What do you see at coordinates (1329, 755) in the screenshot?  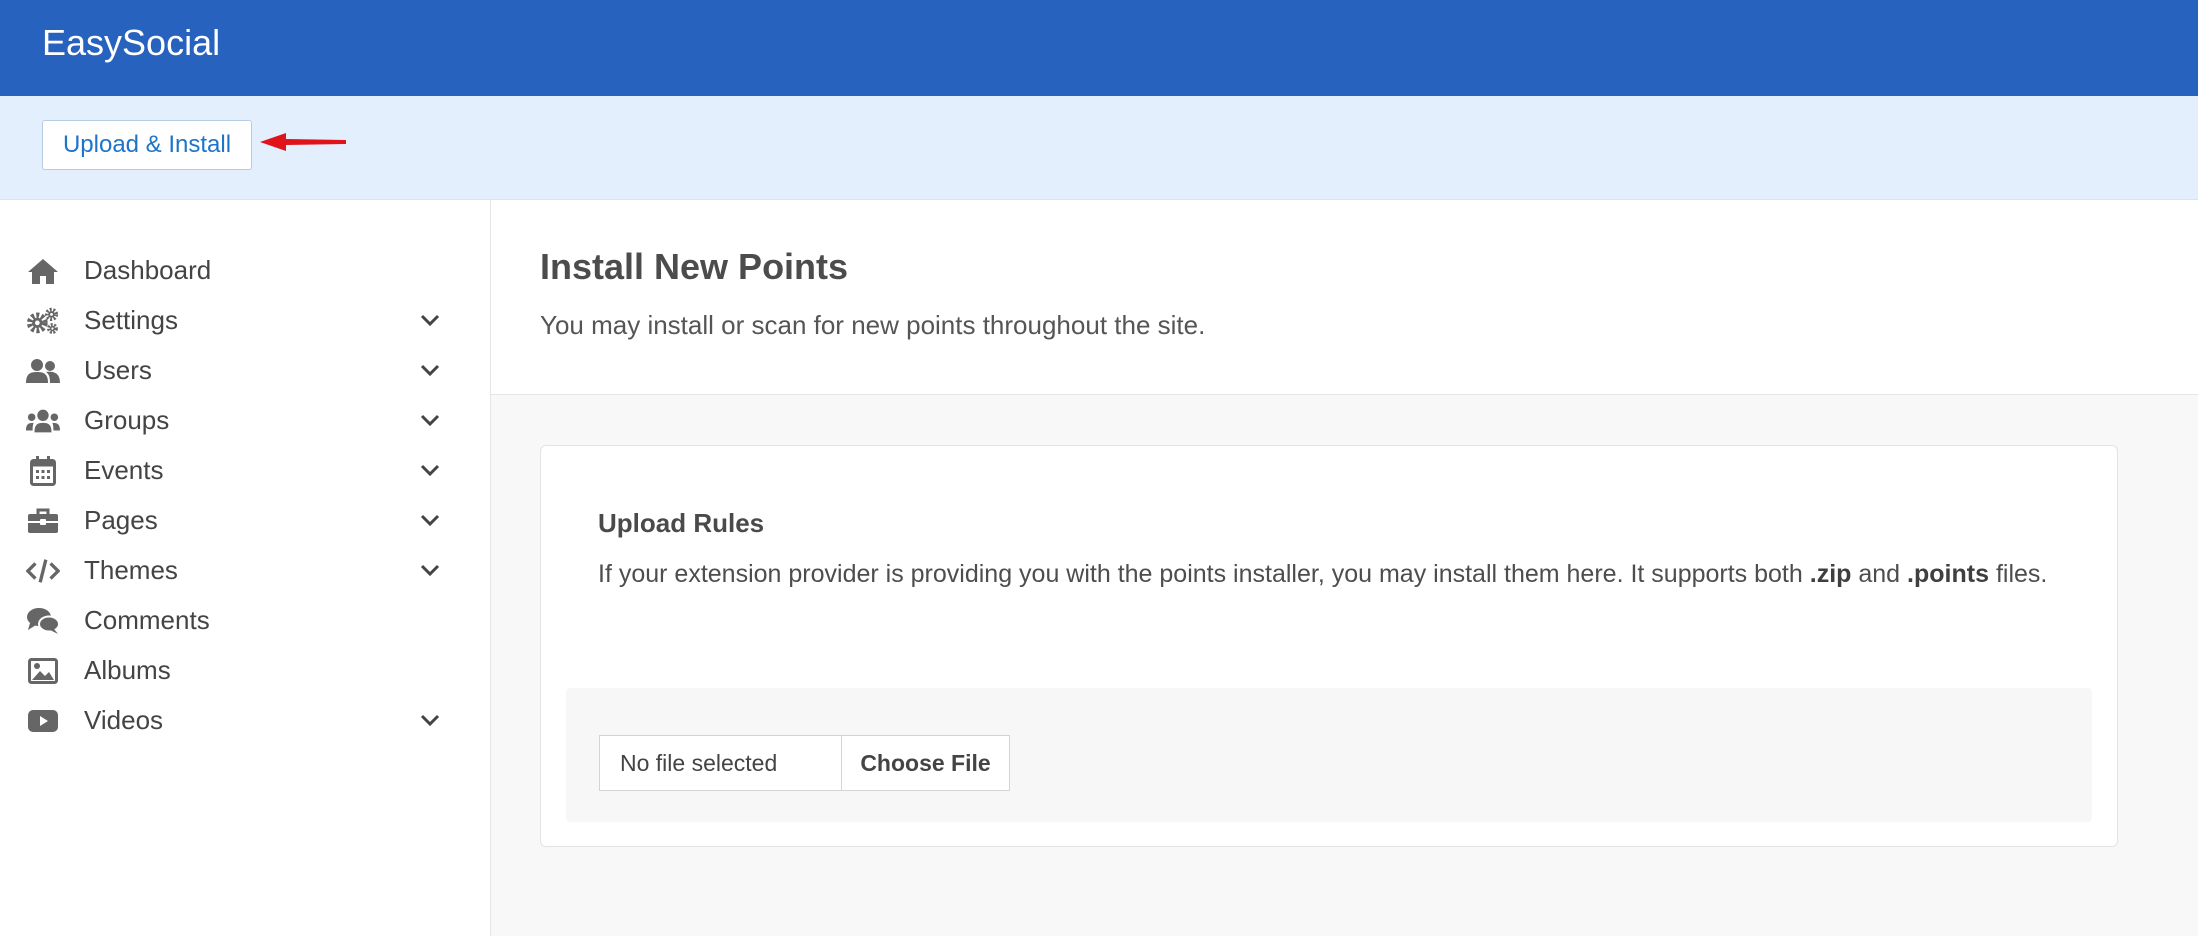 I see `file-upload-area: No file selected Choose File` at bounding box center [1329, 755].